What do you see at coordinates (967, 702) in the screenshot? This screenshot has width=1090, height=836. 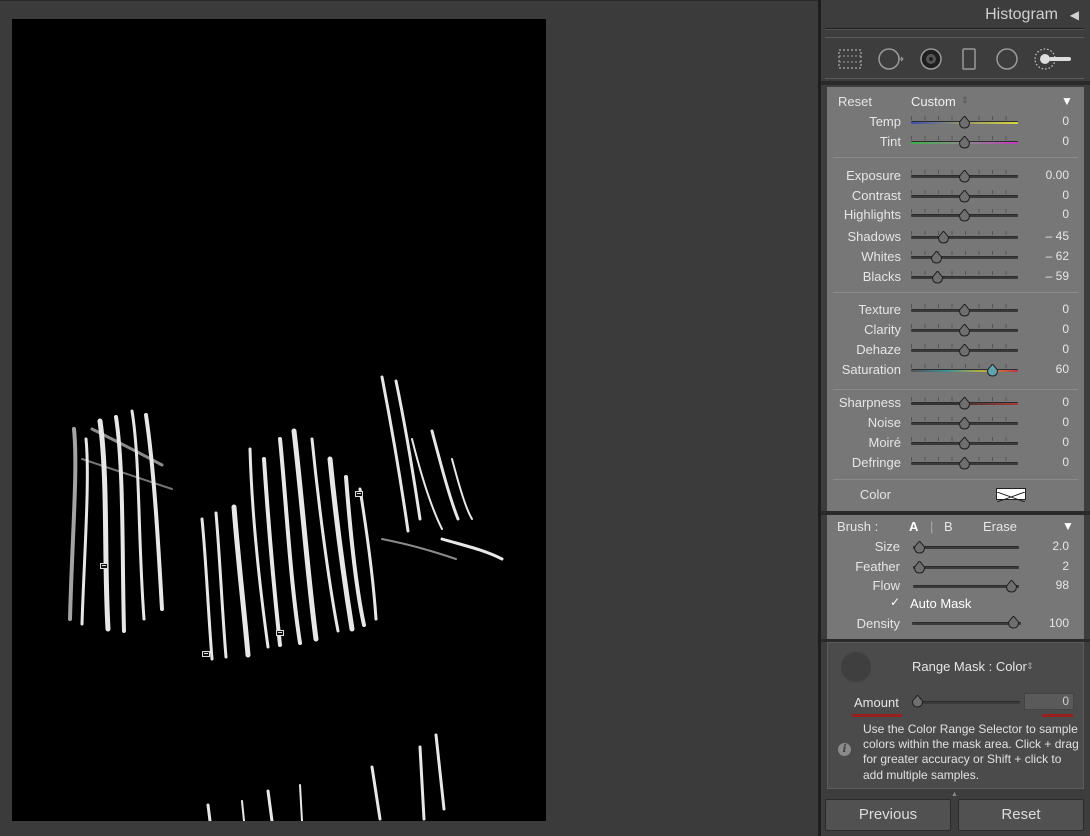 I see `amount-slider-track` at bounding box center [967, 702].